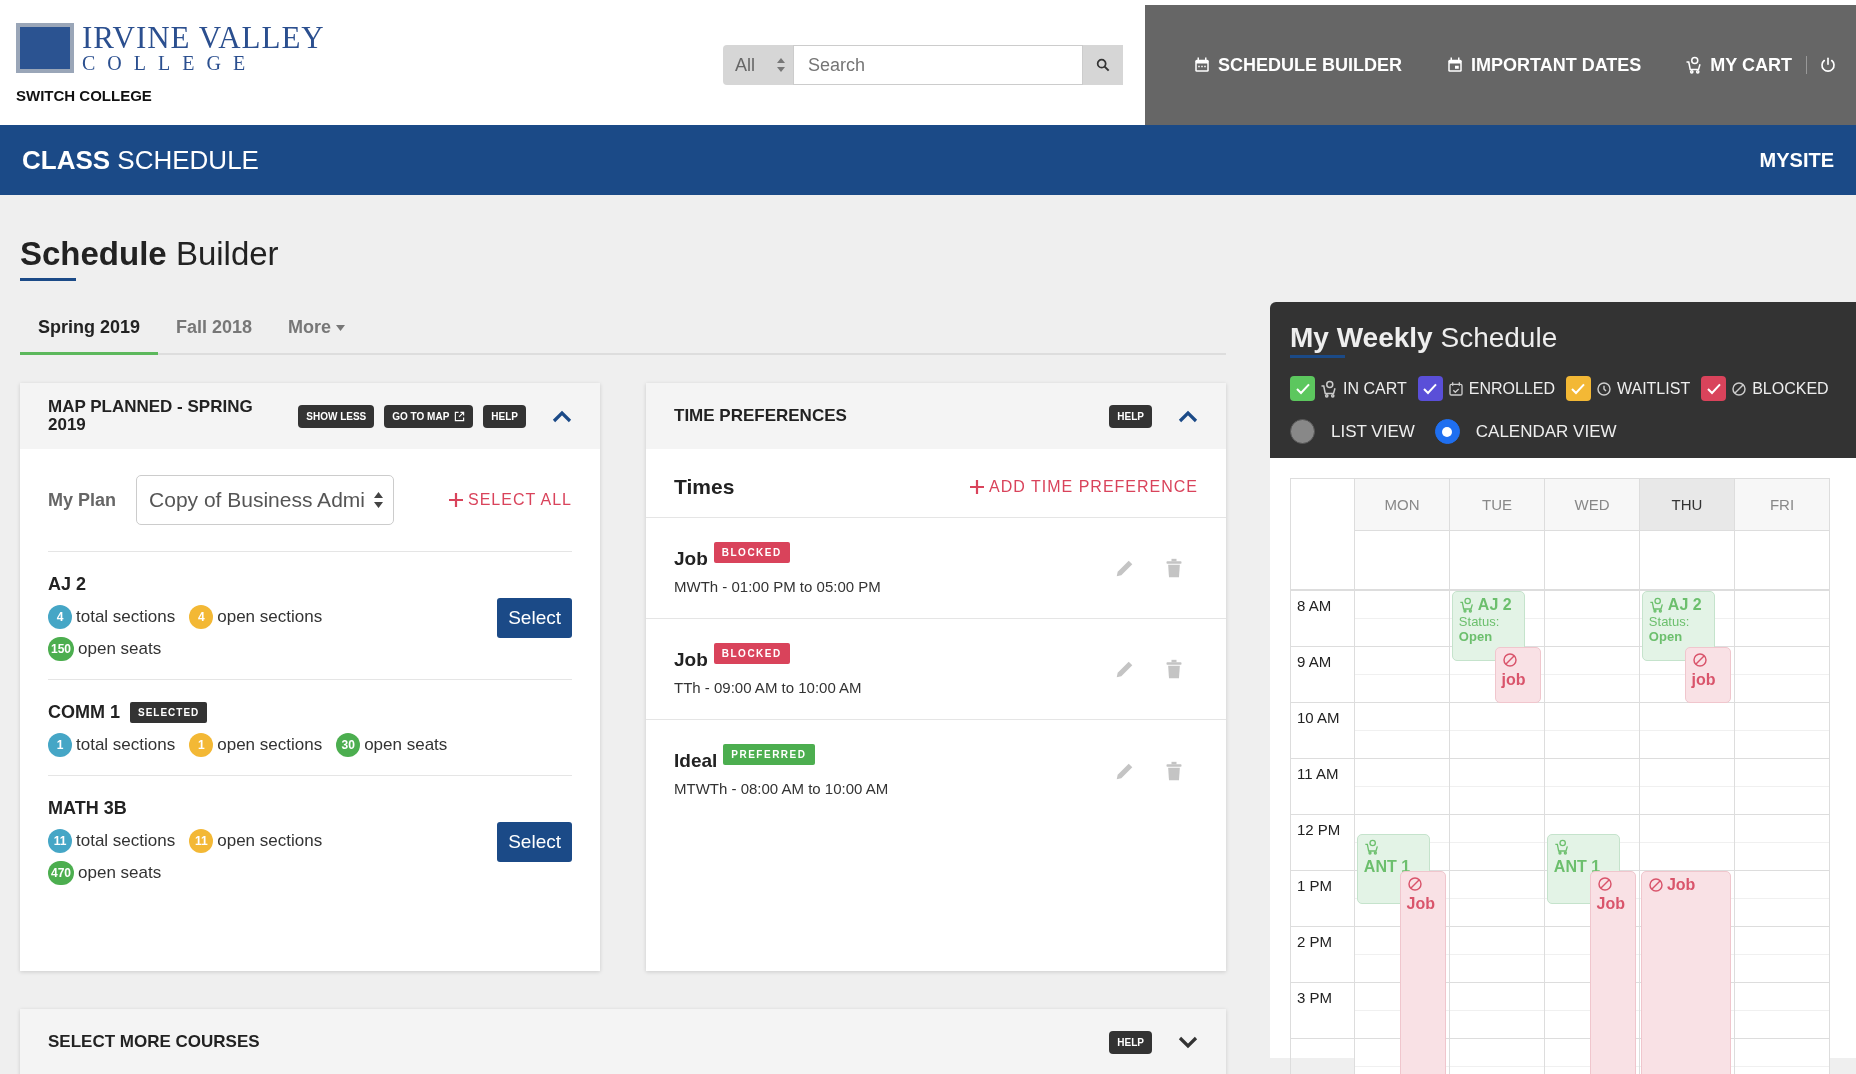  What do you see at coordinates (317, 329) in the screenshot?
I see `term-tab: More` at bounding box center [317, 329].